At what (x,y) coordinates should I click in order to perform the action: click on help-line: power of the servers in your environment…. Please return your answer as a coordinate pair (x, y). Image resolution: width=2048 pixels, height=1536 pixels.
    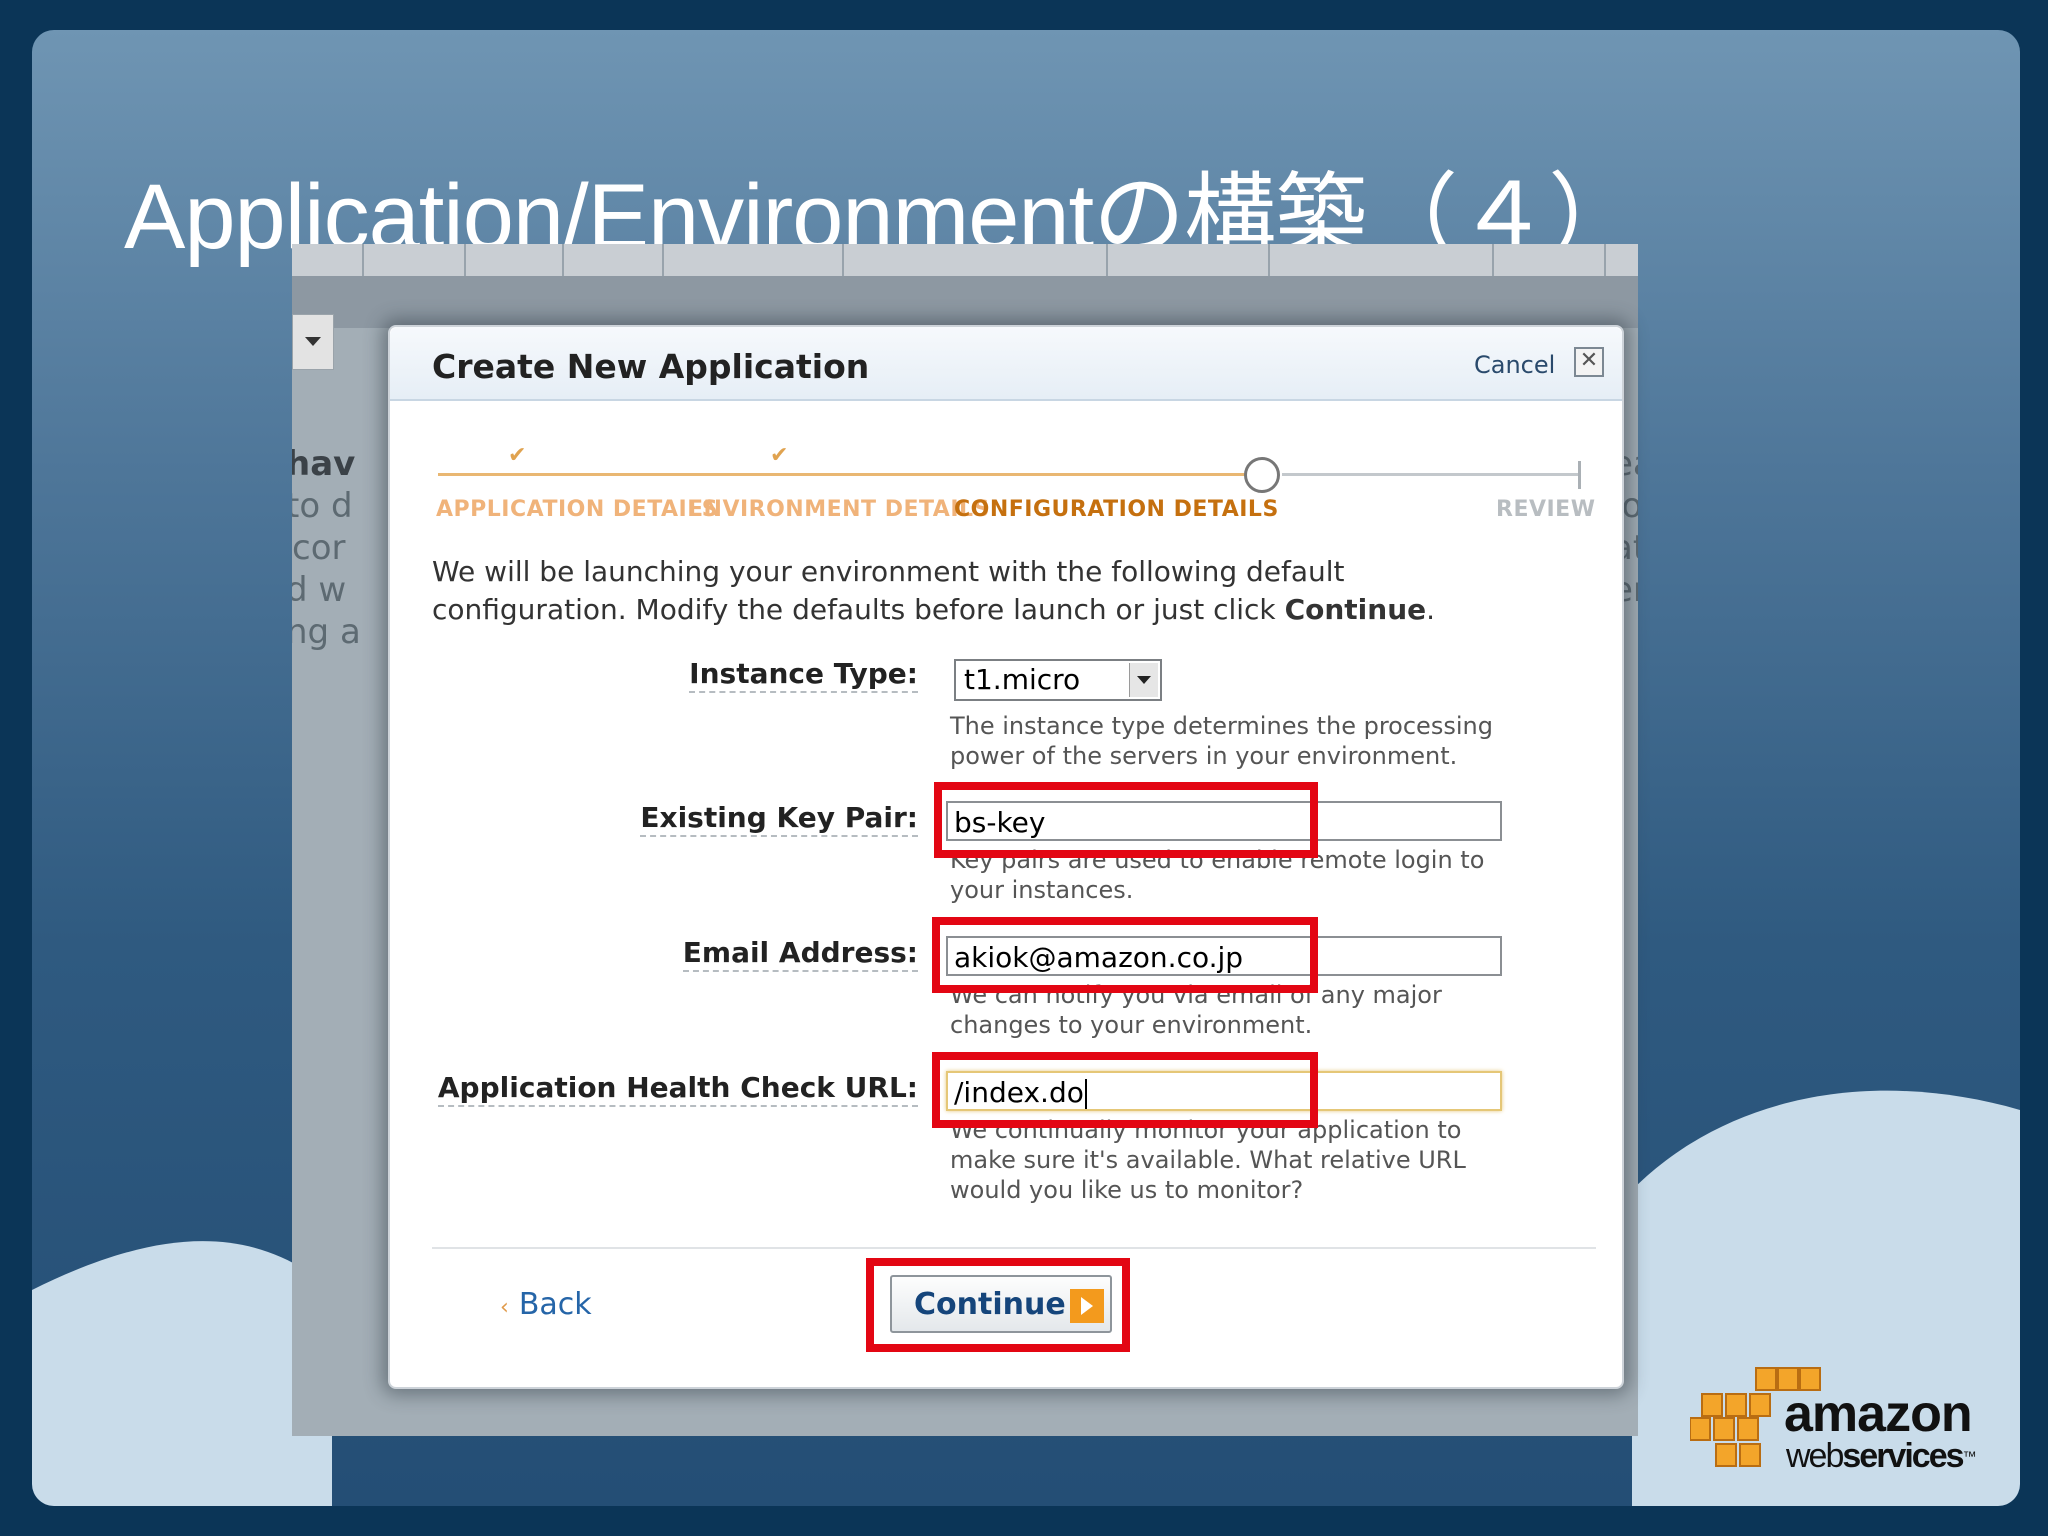
    Looking at the image, I should click on (1204, 756).